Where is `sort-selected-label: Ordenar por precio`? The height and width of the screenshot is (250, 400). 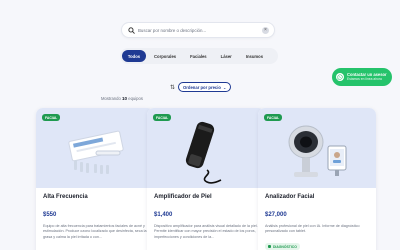 sort-selected-label: Ordenar por precio is located at coordinates (202, 87).